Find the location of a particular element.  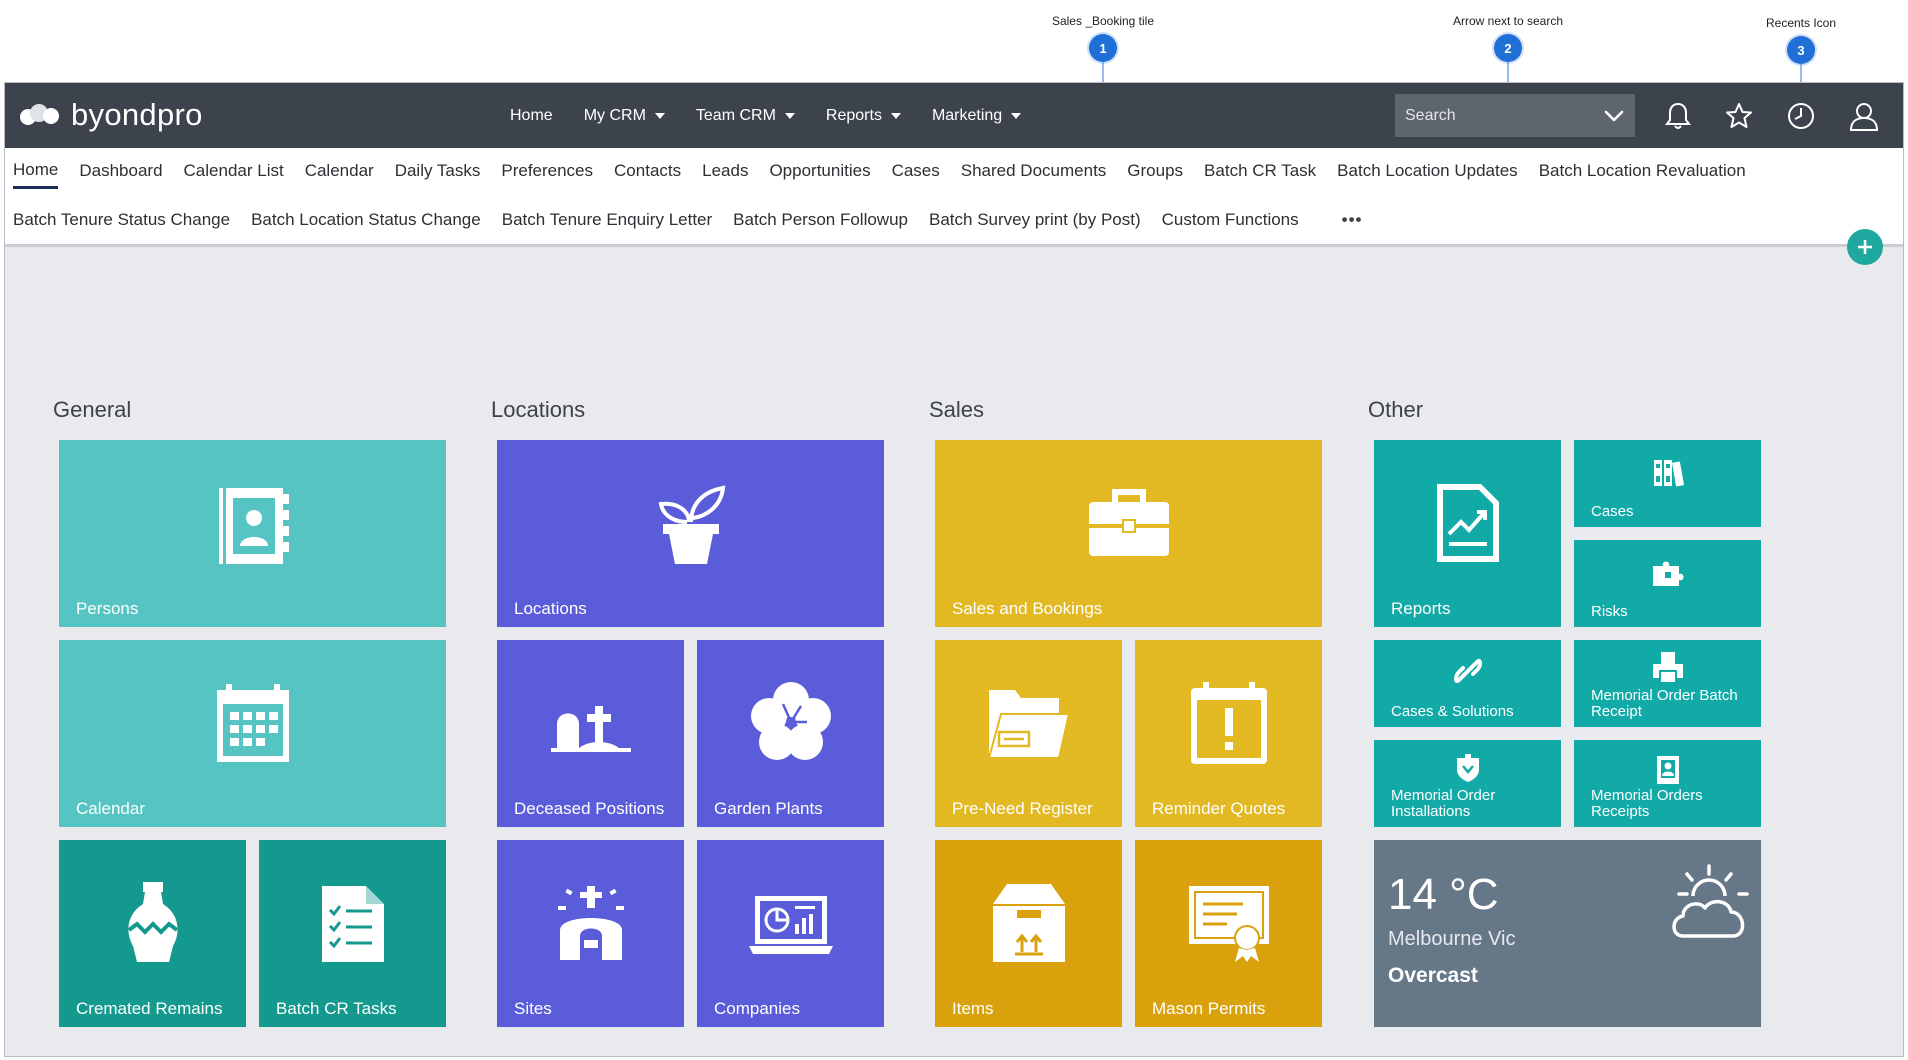

tile-mason-permits: Mason Permits is located at coordinates (1228, 933).